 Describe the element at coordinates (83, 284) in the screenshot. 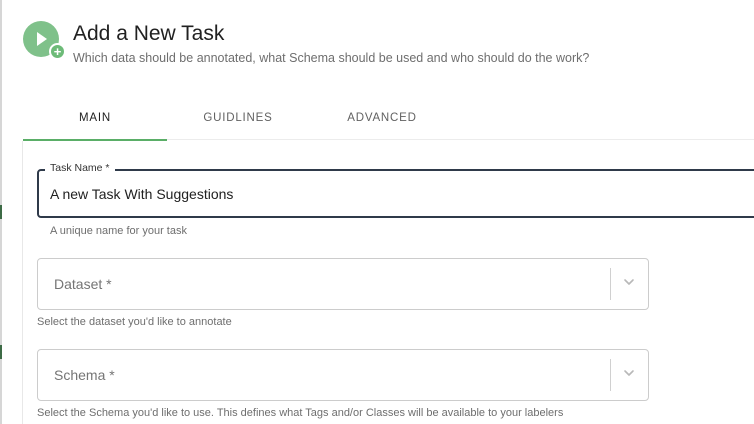

I see `dataset-placeholder: Dataset *` at that location.